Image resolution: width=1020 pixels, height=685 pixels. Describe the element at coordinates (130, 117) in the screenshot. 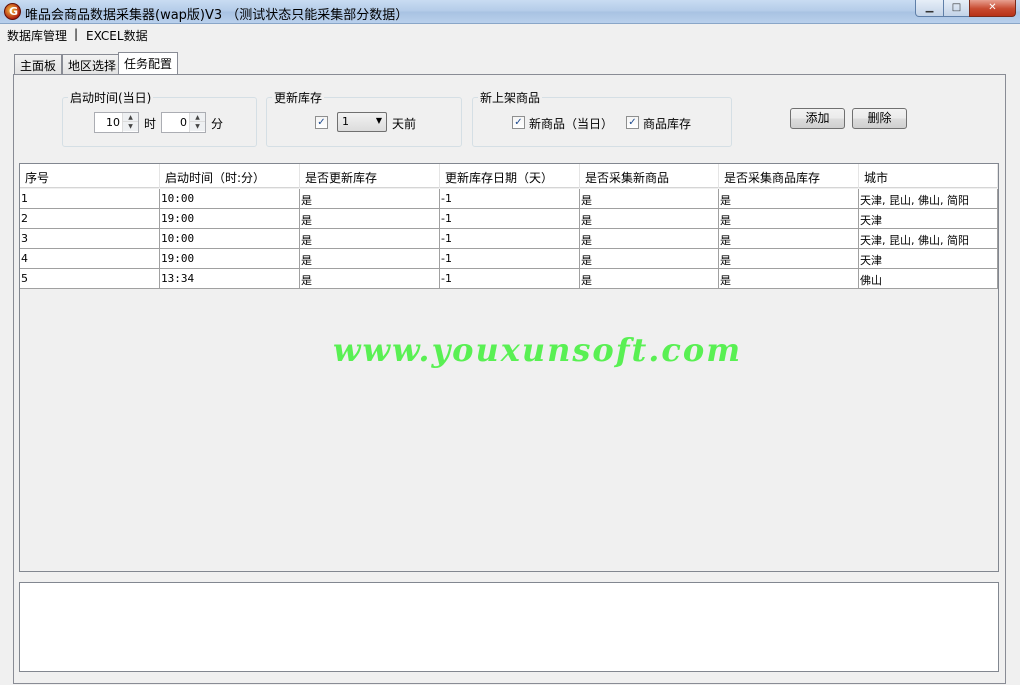

I see `hour-up-icon: ▲` at that location.